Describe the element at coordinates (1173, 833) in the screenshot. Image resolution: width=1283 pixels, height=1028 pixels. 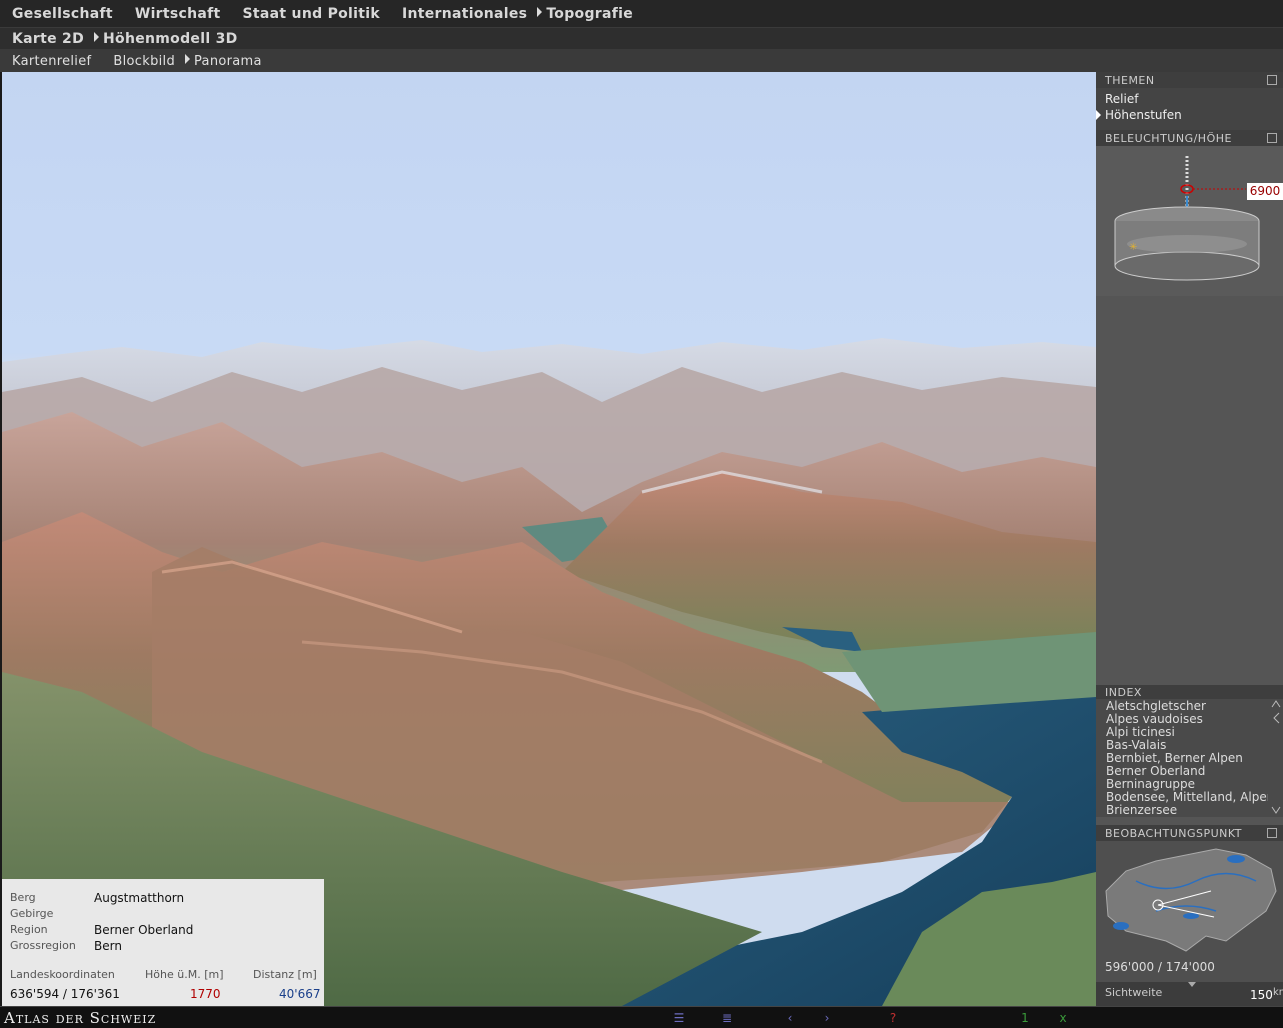
I see `beobachtung-title: BEOBACHTUNGSPUNKT` at that location.